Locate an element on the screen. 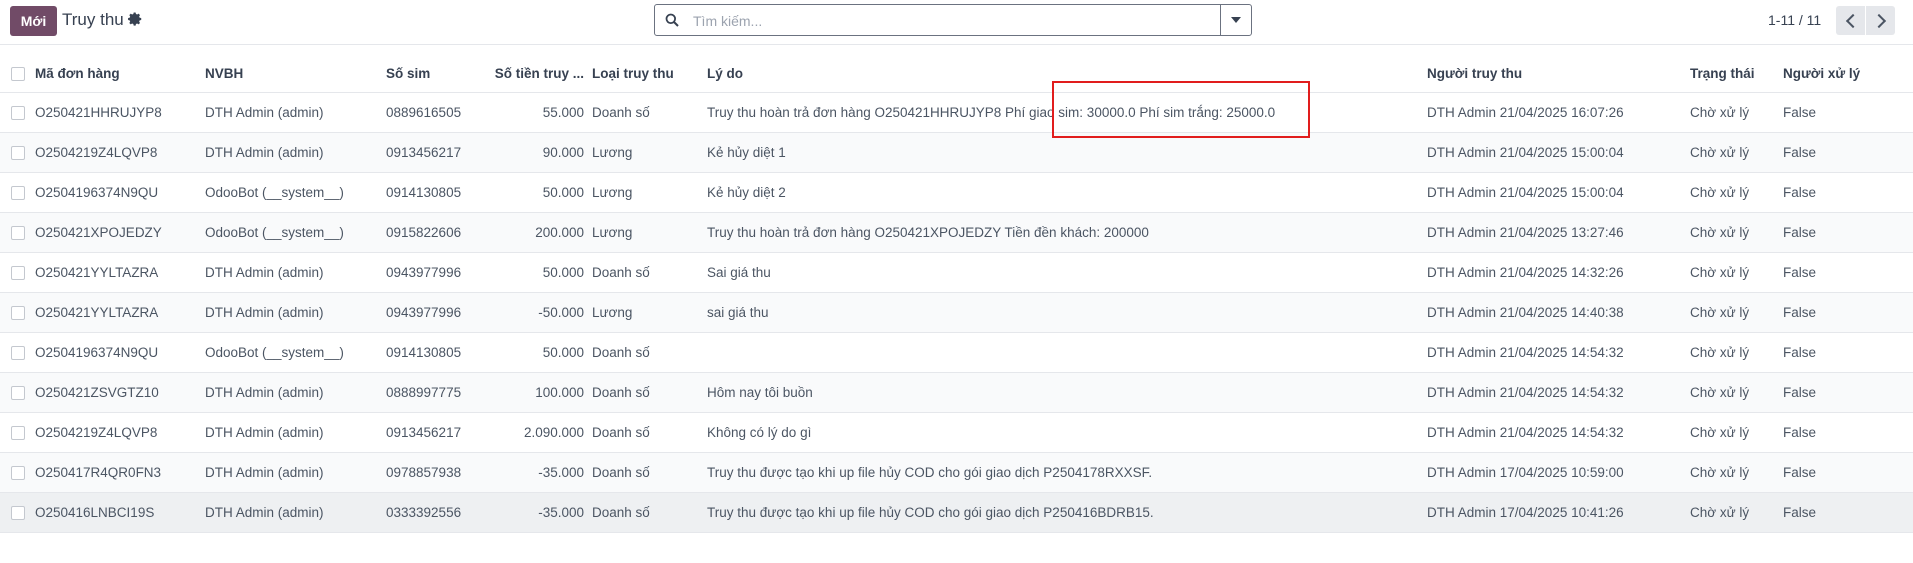 This screenshot has width=1913, height=563. column-header: Lý do is located at coordinates (1063, 73).